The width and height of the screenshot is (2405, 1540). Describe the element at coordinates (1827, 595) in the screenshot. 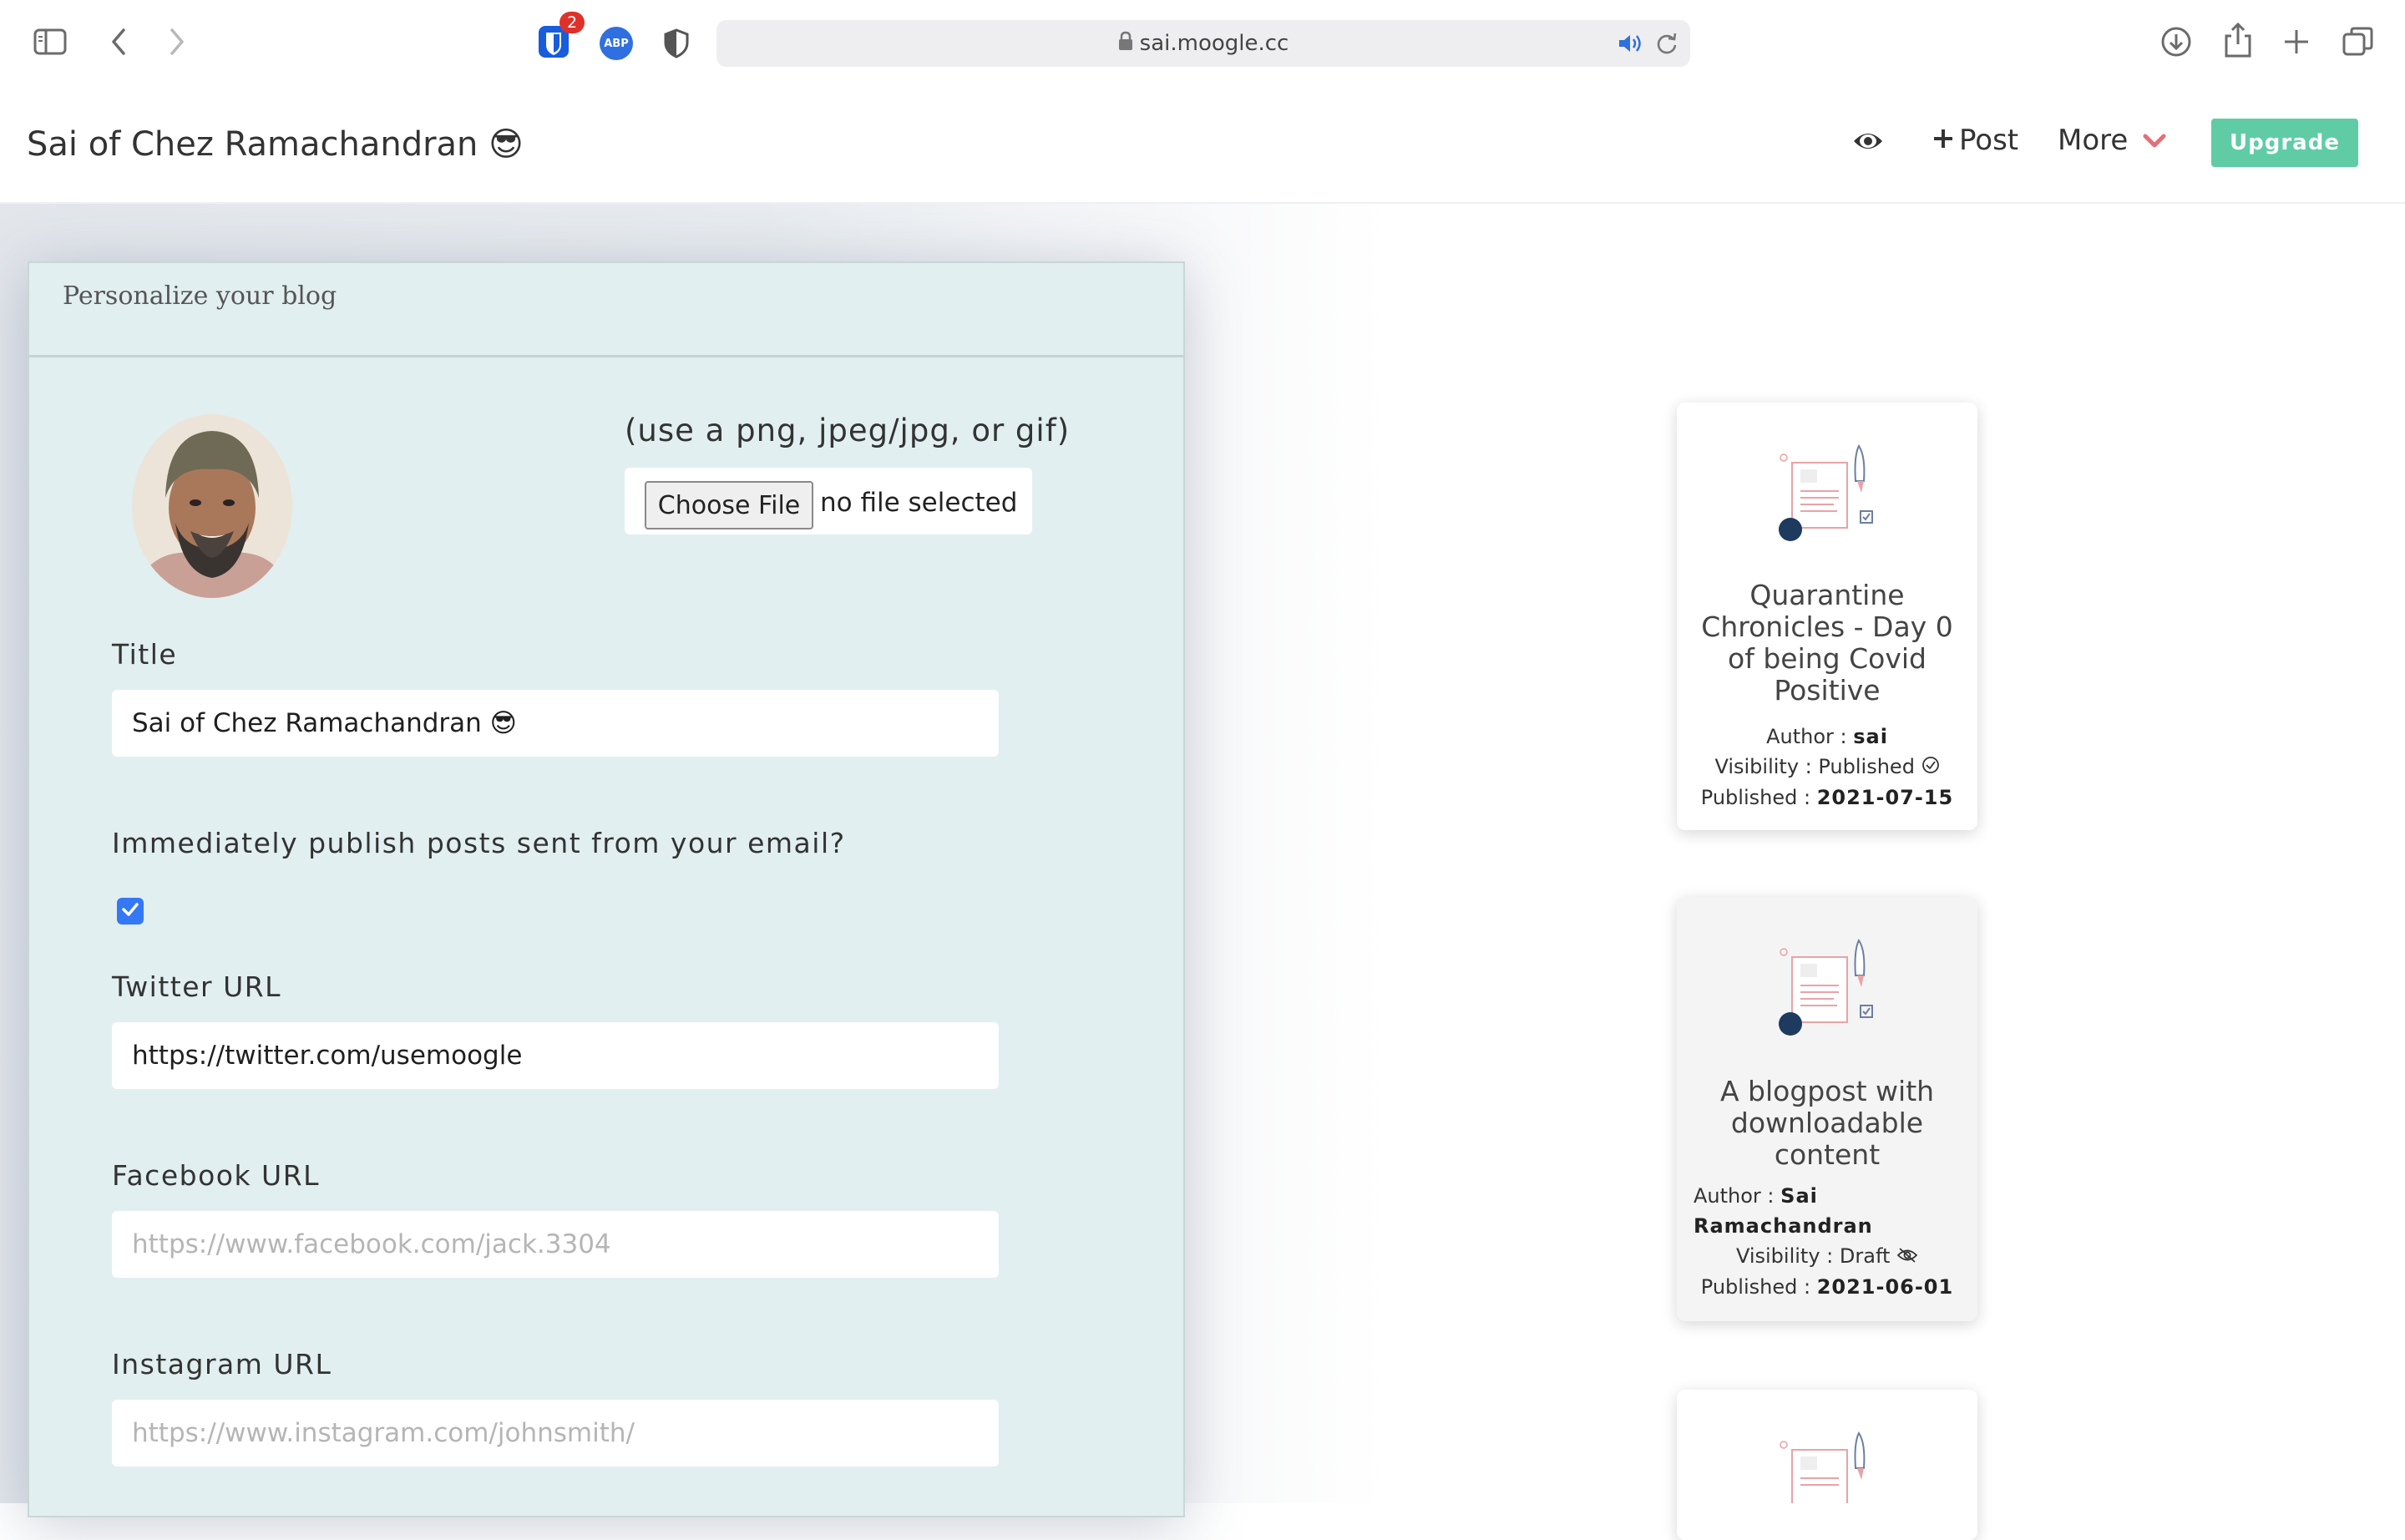

I see `post-title-line: Quarantine` at that location.